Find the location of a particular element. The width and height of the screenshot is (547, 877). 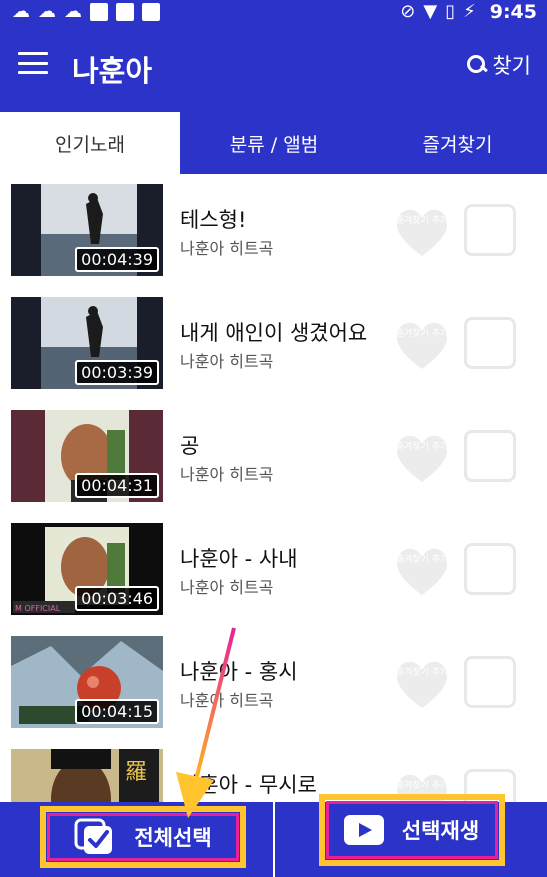

list-item: 00:04:15 나훈아 - 홍시 나훈아 히트곡 즐겨찾기 추가 is located at coordinates (273, 682).